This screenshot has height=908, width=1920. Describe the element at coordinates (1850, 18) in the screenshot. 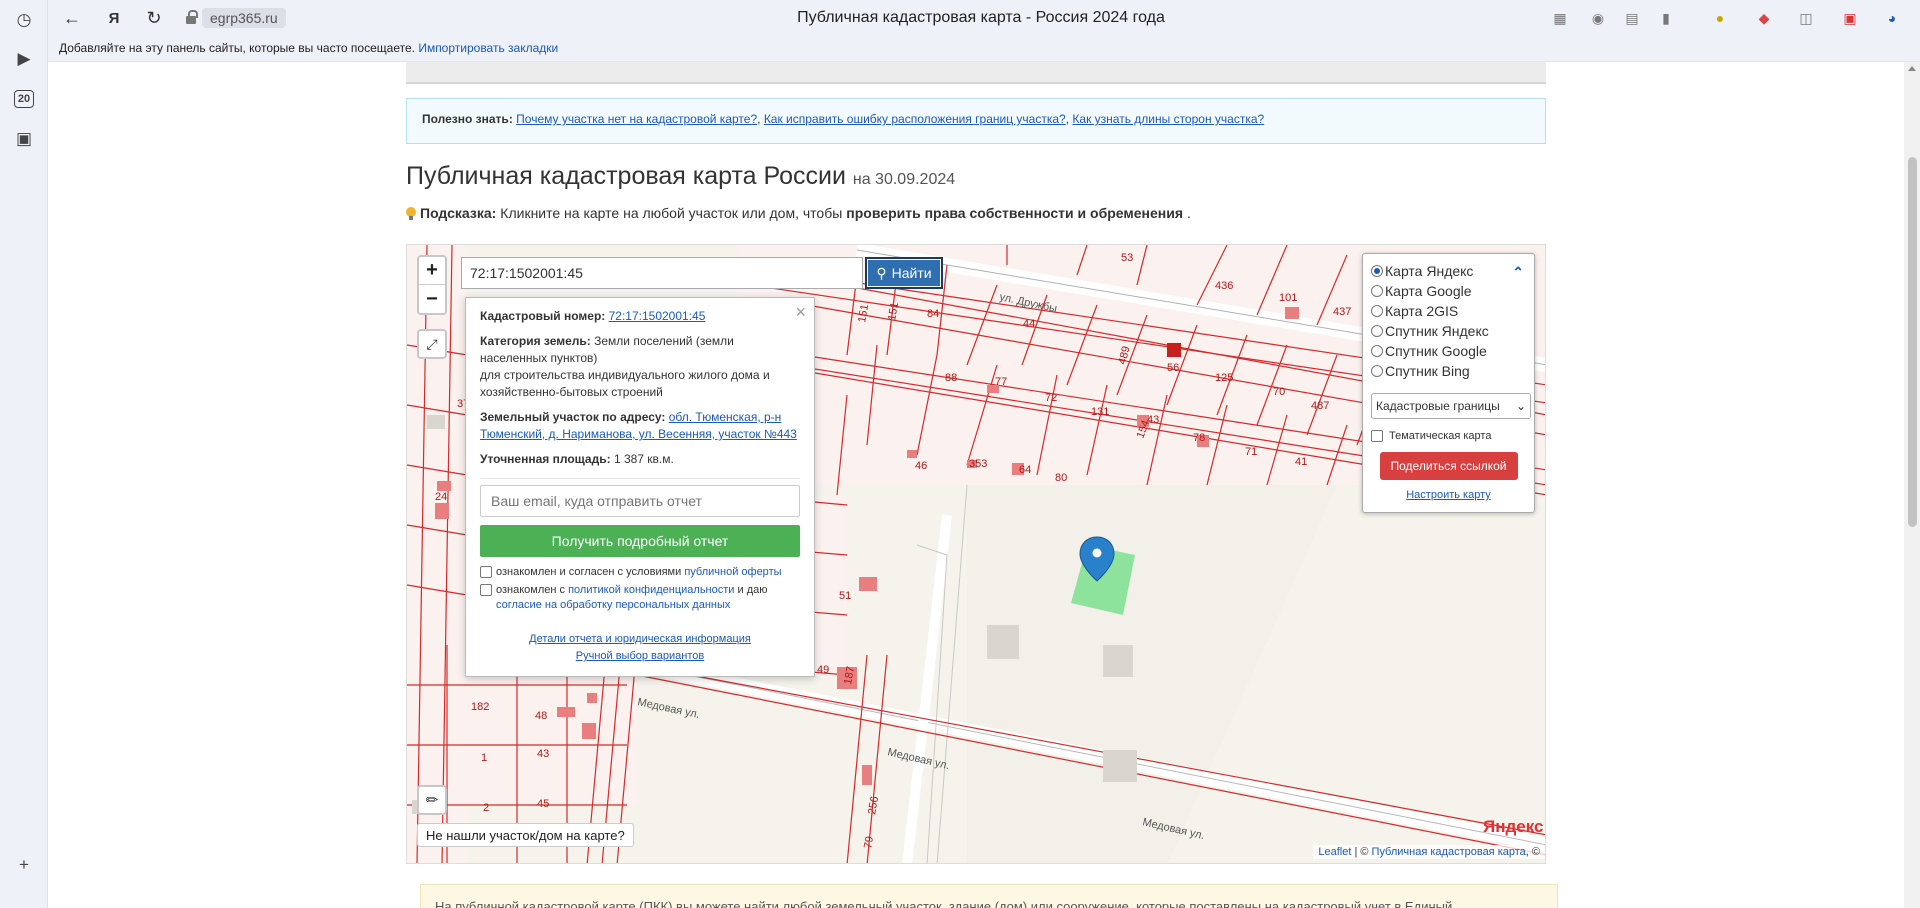

I see `pdf-extension-icon: ▣` at that location.